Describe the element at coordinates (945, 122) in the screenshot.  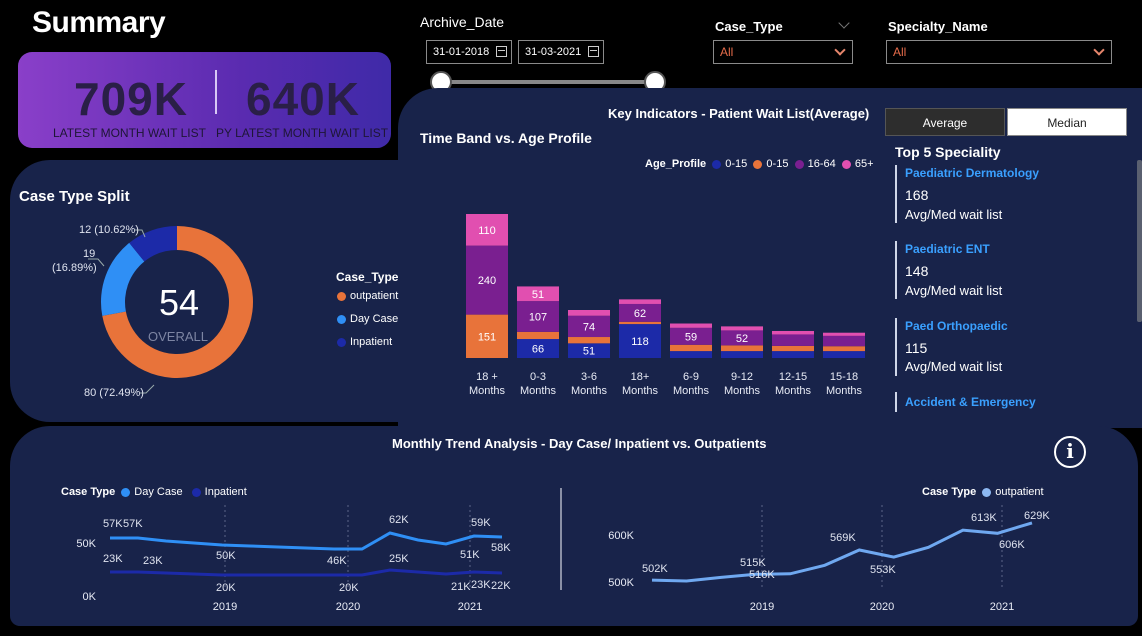
I see `average-button: Average` at that location.